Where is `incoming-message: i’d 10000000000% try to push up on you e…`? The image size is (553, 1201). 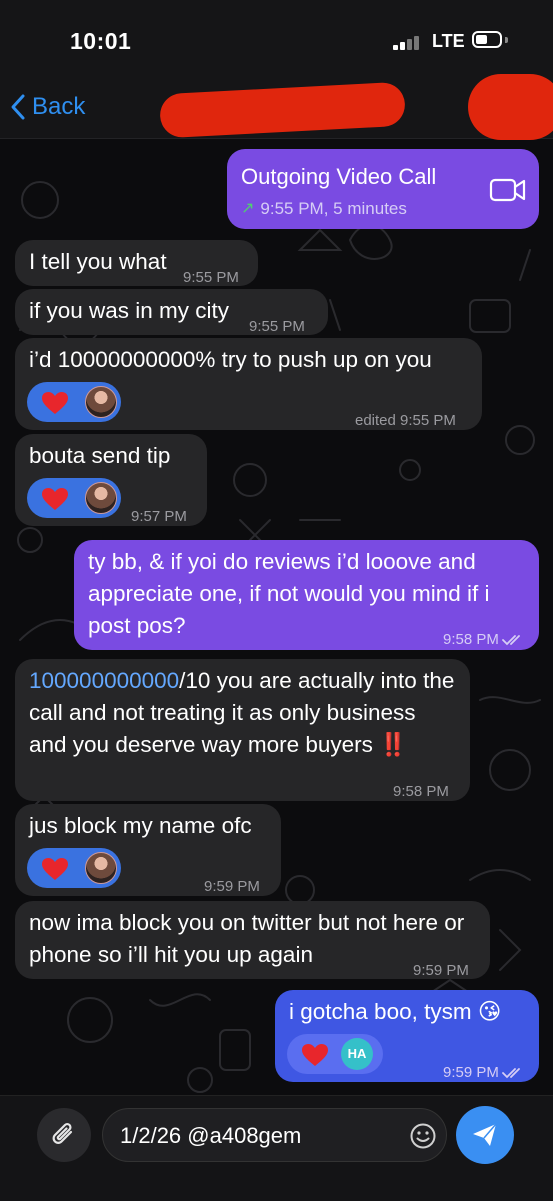
incoming-message: i’d 10000000000% try to push up on you e… is located at coordinates (248, 384).